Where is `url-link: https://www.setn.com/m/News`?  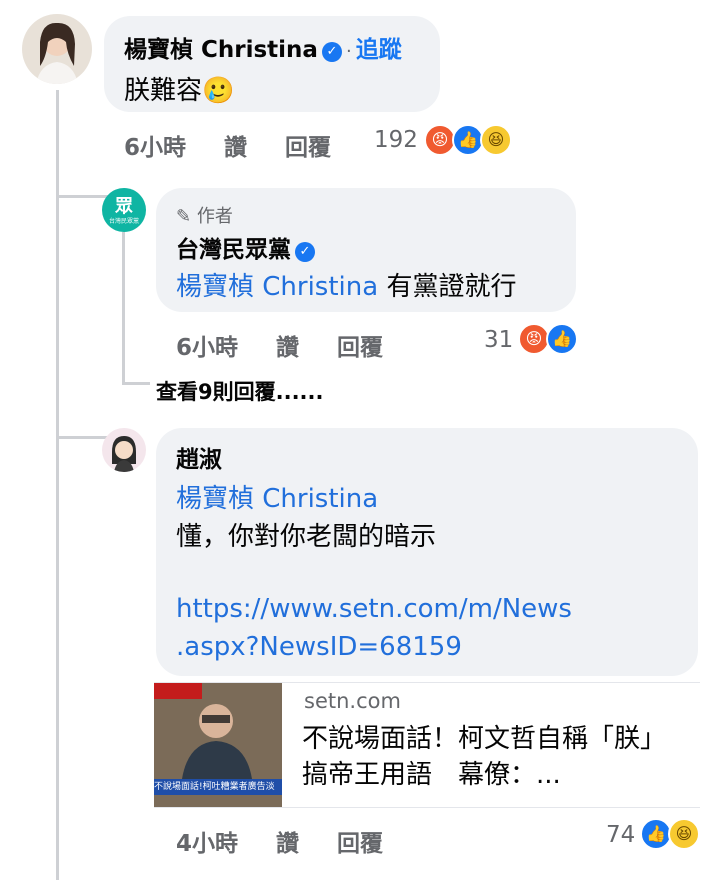 url-link: https://www.setn.com/m/News is located at coordinates (374, 609).